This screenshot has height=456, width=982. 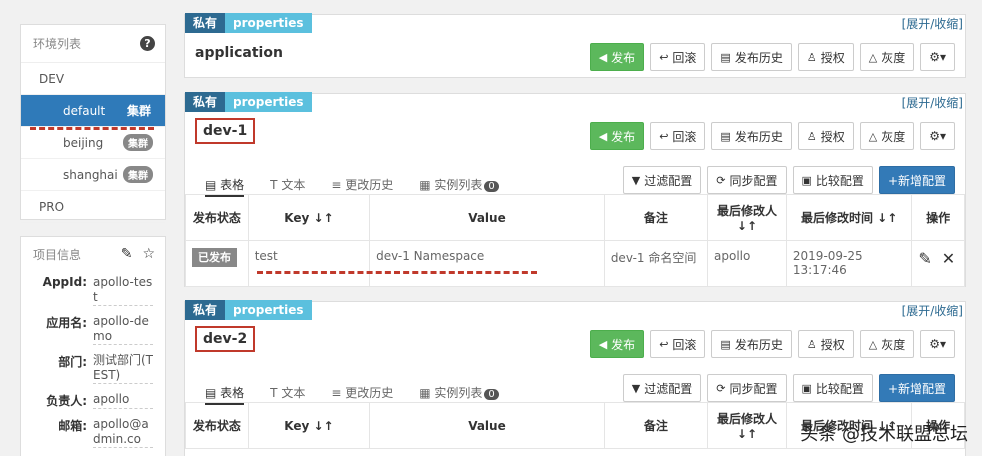 What do you see at coordinates (93, 143) in the screenshot?
I see `cluster-item-beijing: beijing 集群` at bounding box center [93, 143].